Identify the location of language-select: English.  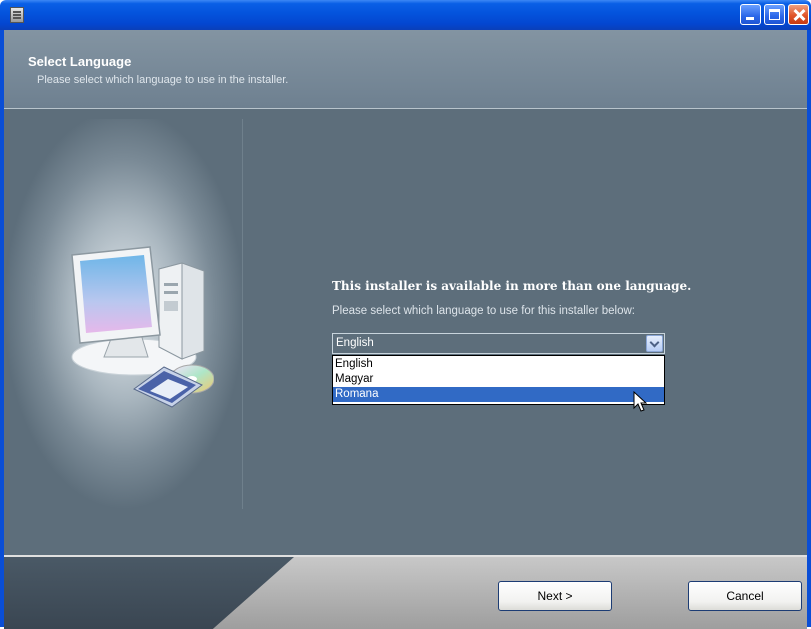
(498, 343).